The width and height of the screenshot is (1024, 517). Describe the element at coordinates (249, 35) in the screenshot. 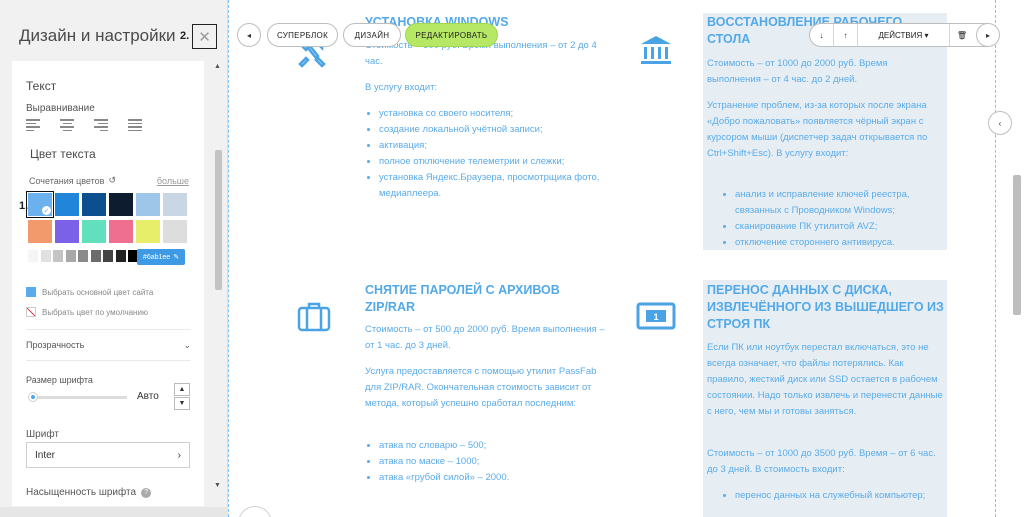

I see `prev-block-button: ◂` at that location.